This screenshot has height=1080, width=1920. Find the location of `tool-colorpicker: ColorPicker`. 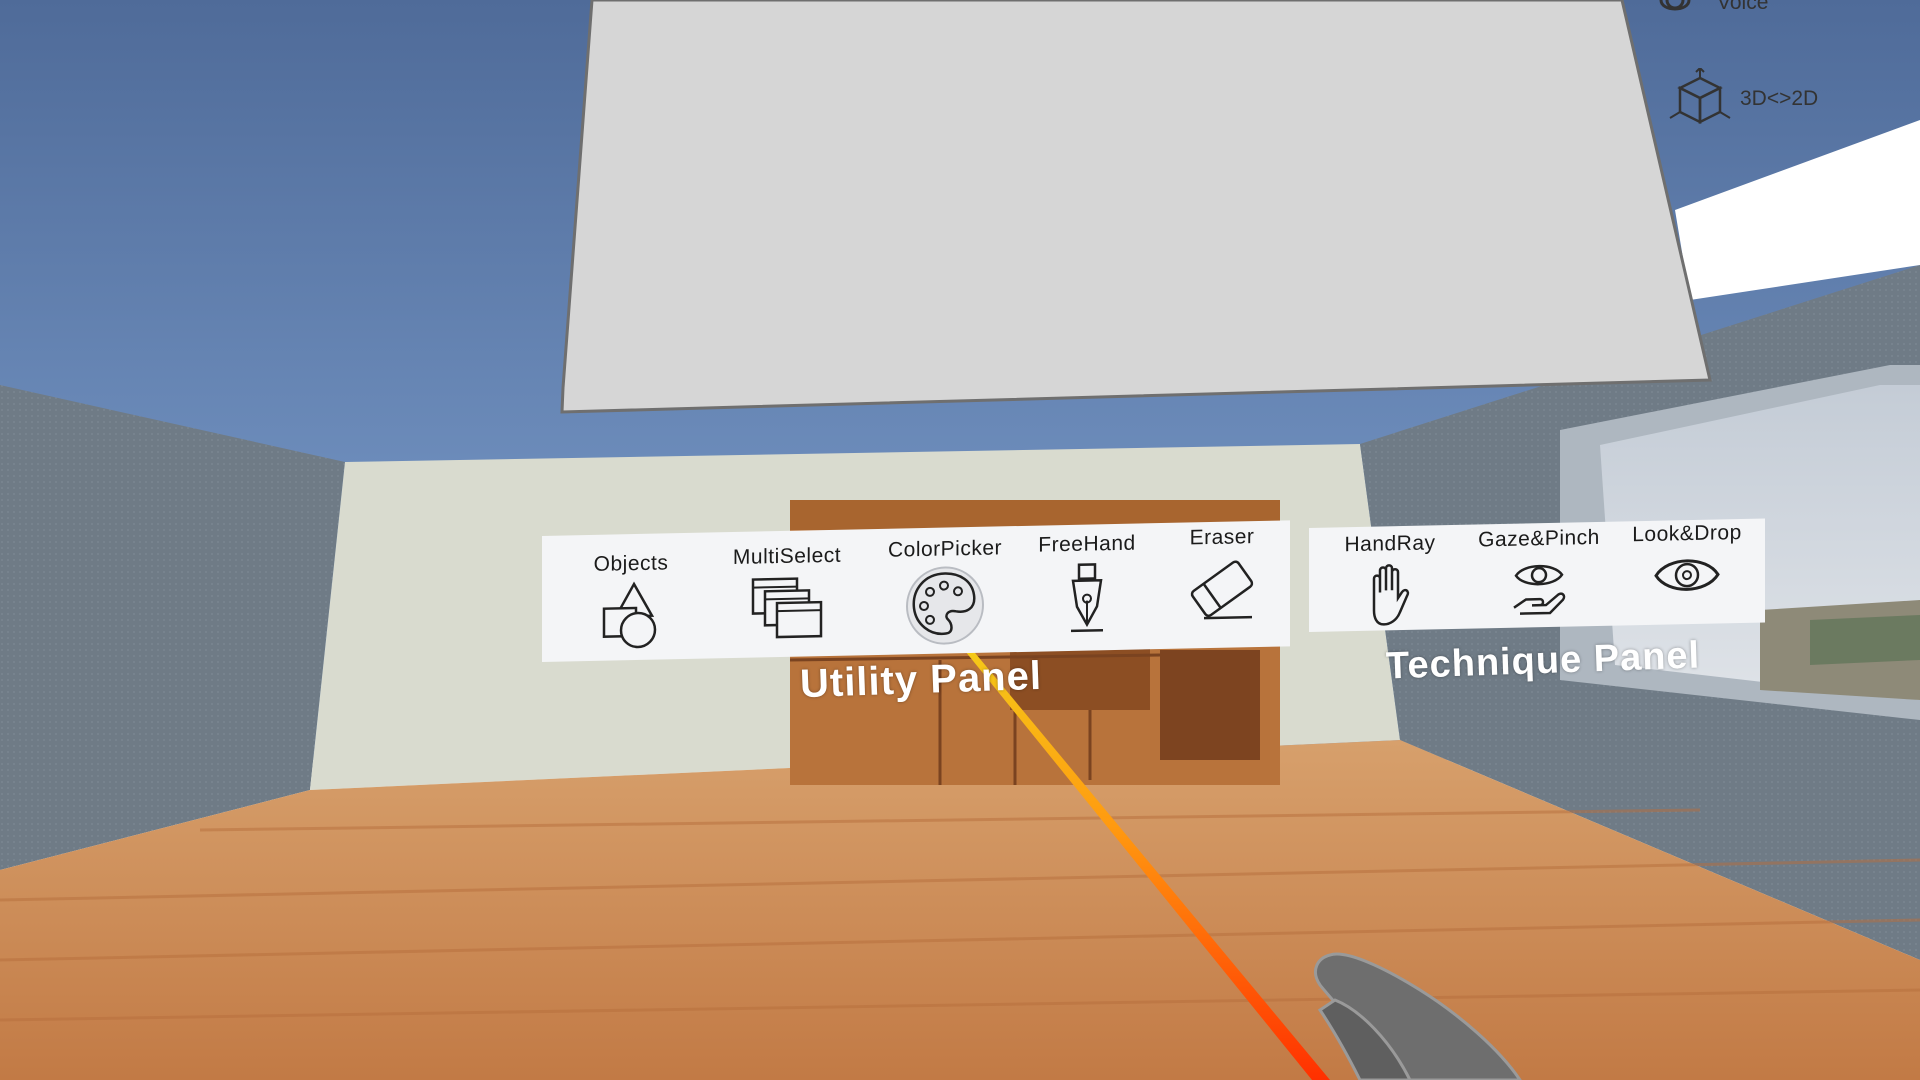

tool-colorpicker: ColorPicker is located at coordinates (945, 591).